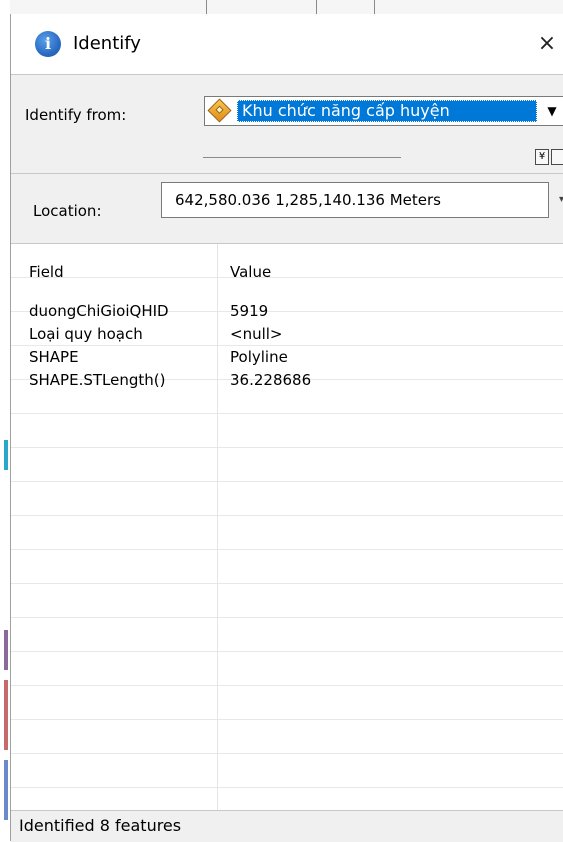 The width and height of the screenshot is (563, 842). I want to click on location-label: Location:, so click(67, 211).